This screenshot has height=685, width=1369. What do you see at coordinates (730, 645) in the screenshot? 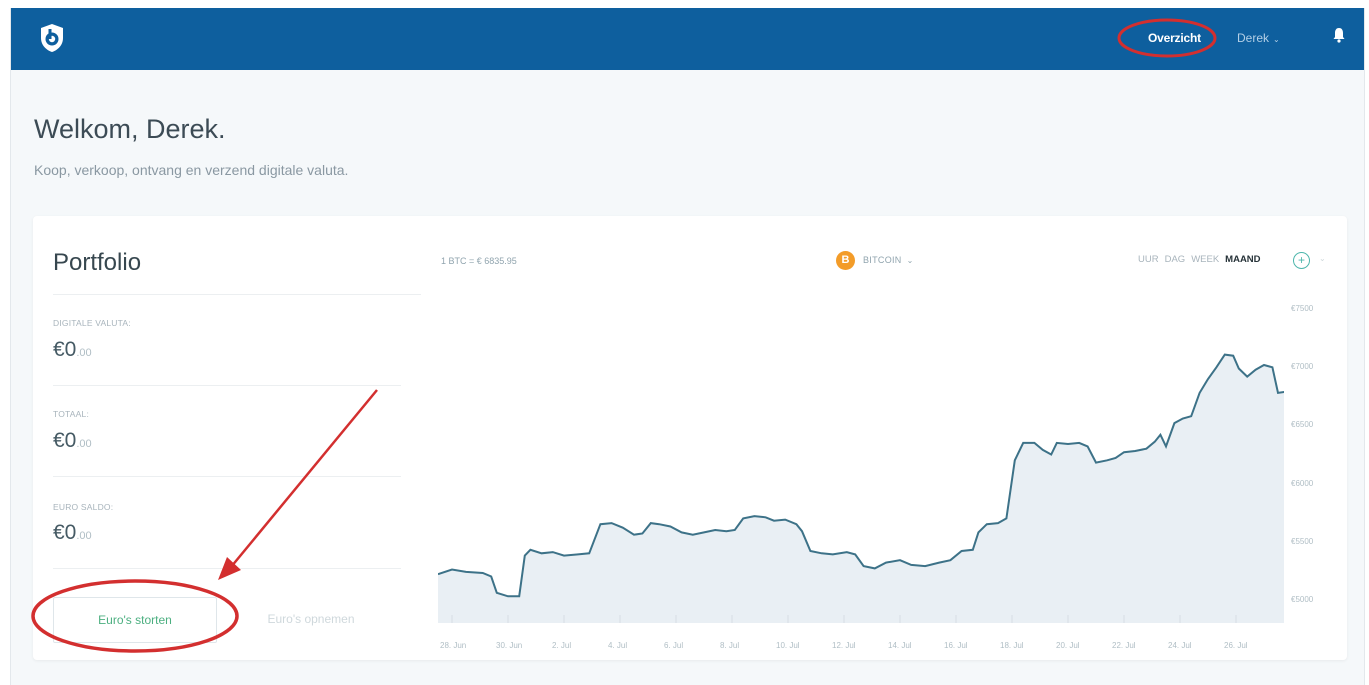
I see `x-tick-label: 8. Jul` at bounding box center [730, 645].